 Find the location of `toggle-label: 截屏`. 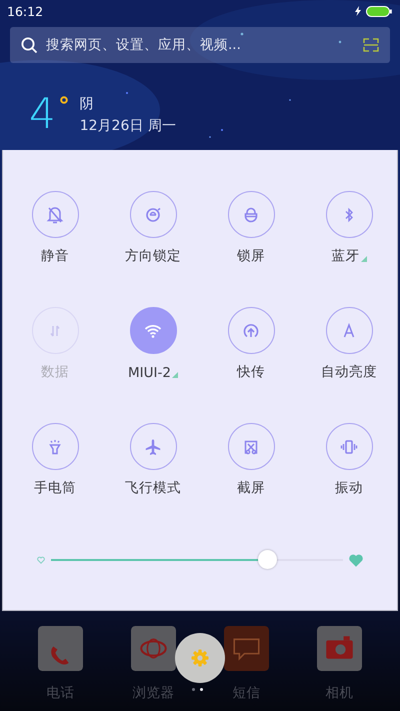

toggle-label: 截屏 is located at coordinates (251, 488).